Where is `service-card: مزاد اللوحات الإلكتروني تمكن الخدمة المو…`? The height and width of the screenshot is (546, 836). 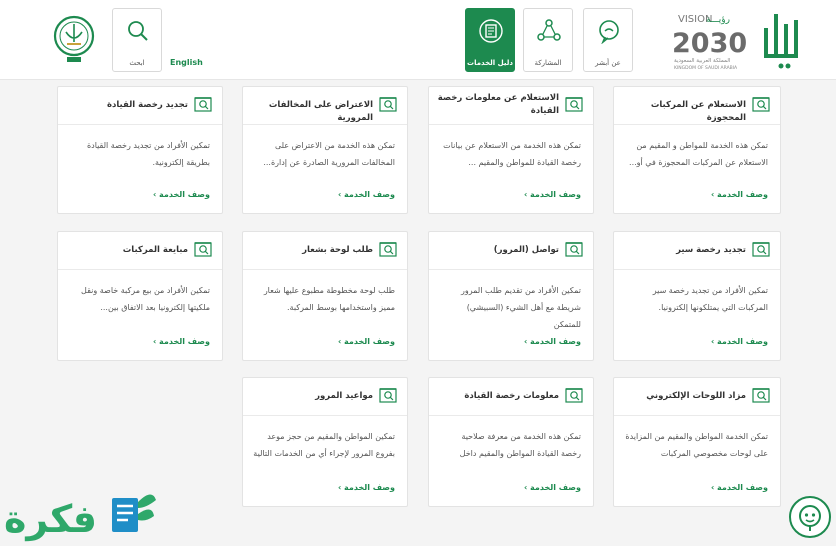 service-card: مزاد اللوحات الإلكتروني تمكن الخدمة المو… is located at coordinates (697, 442).